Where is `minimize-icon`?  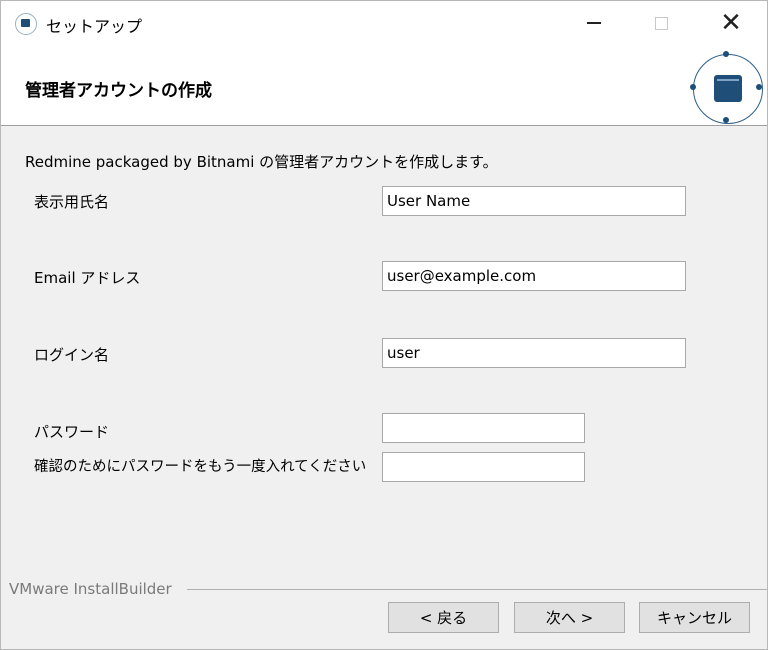
minimize-icon is located at coordinates (594, 23).